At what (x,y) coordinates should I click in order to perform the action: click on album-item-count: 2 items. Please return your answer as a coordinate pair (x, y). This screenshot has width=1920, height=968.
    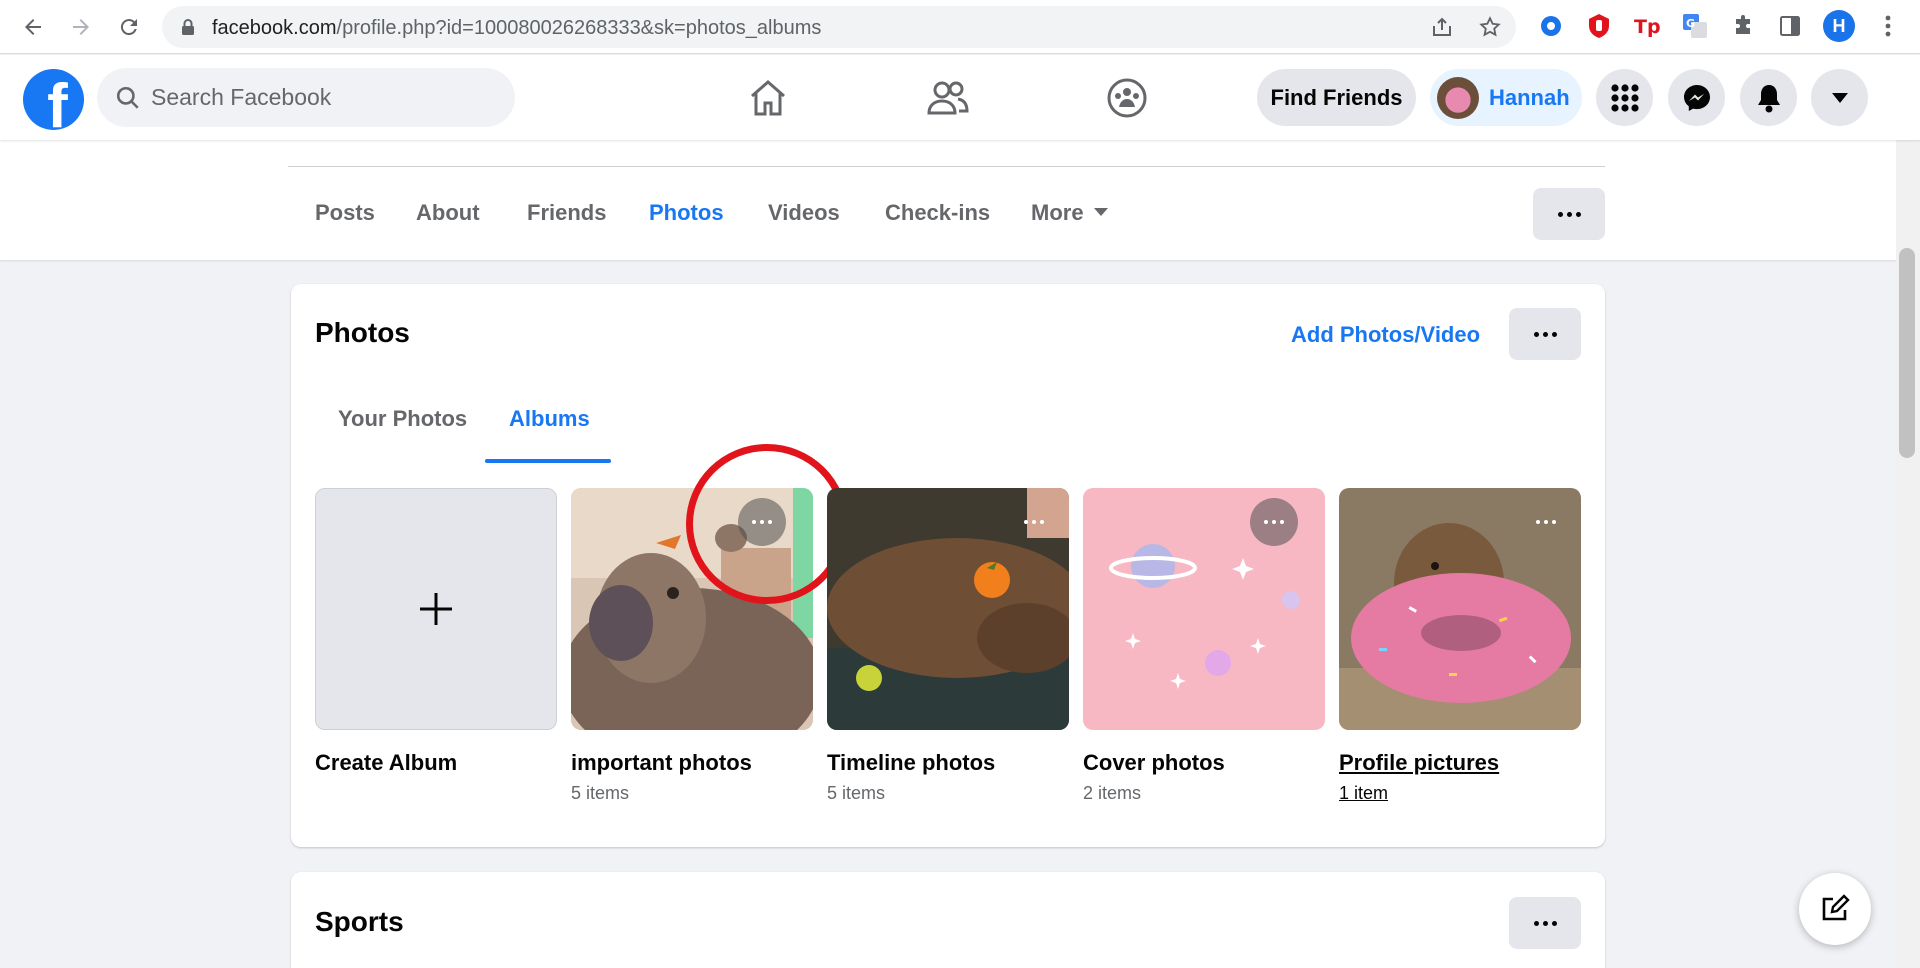
    Looking at the image, I should click on (1112, 793).